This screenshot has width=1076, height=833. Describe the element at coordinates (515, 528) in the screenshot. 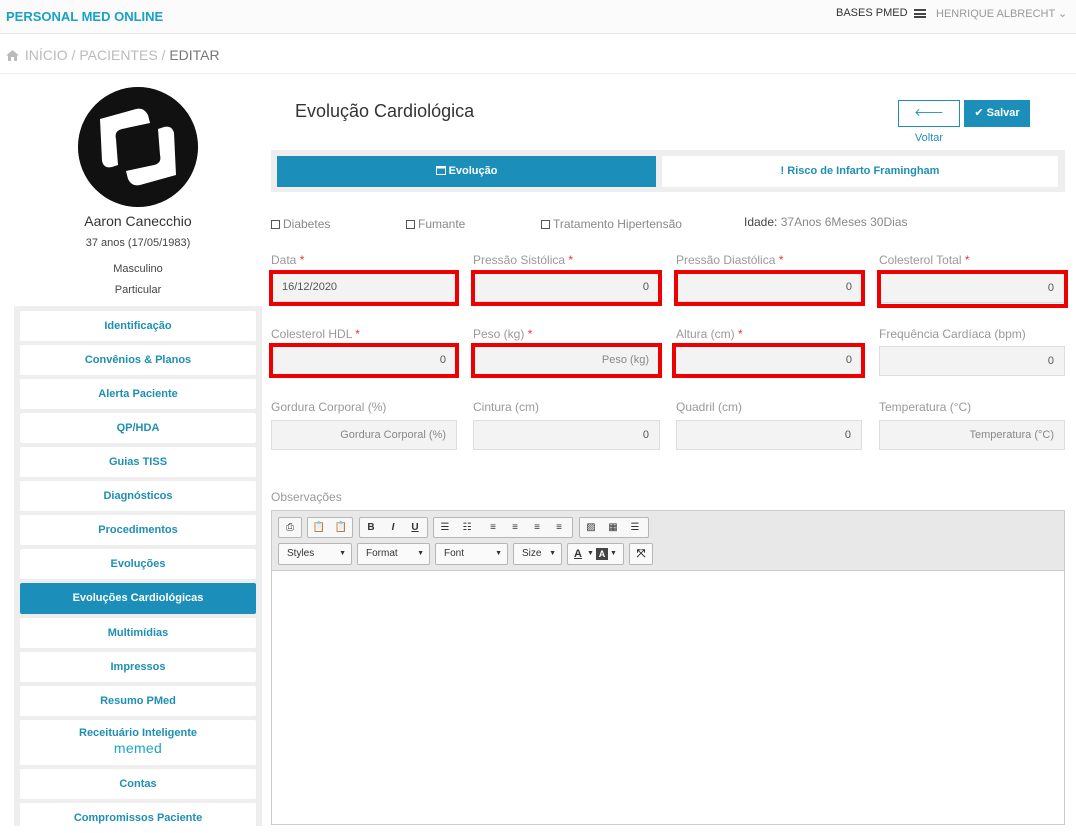

I see `align-center-icon: ≡` at that location.